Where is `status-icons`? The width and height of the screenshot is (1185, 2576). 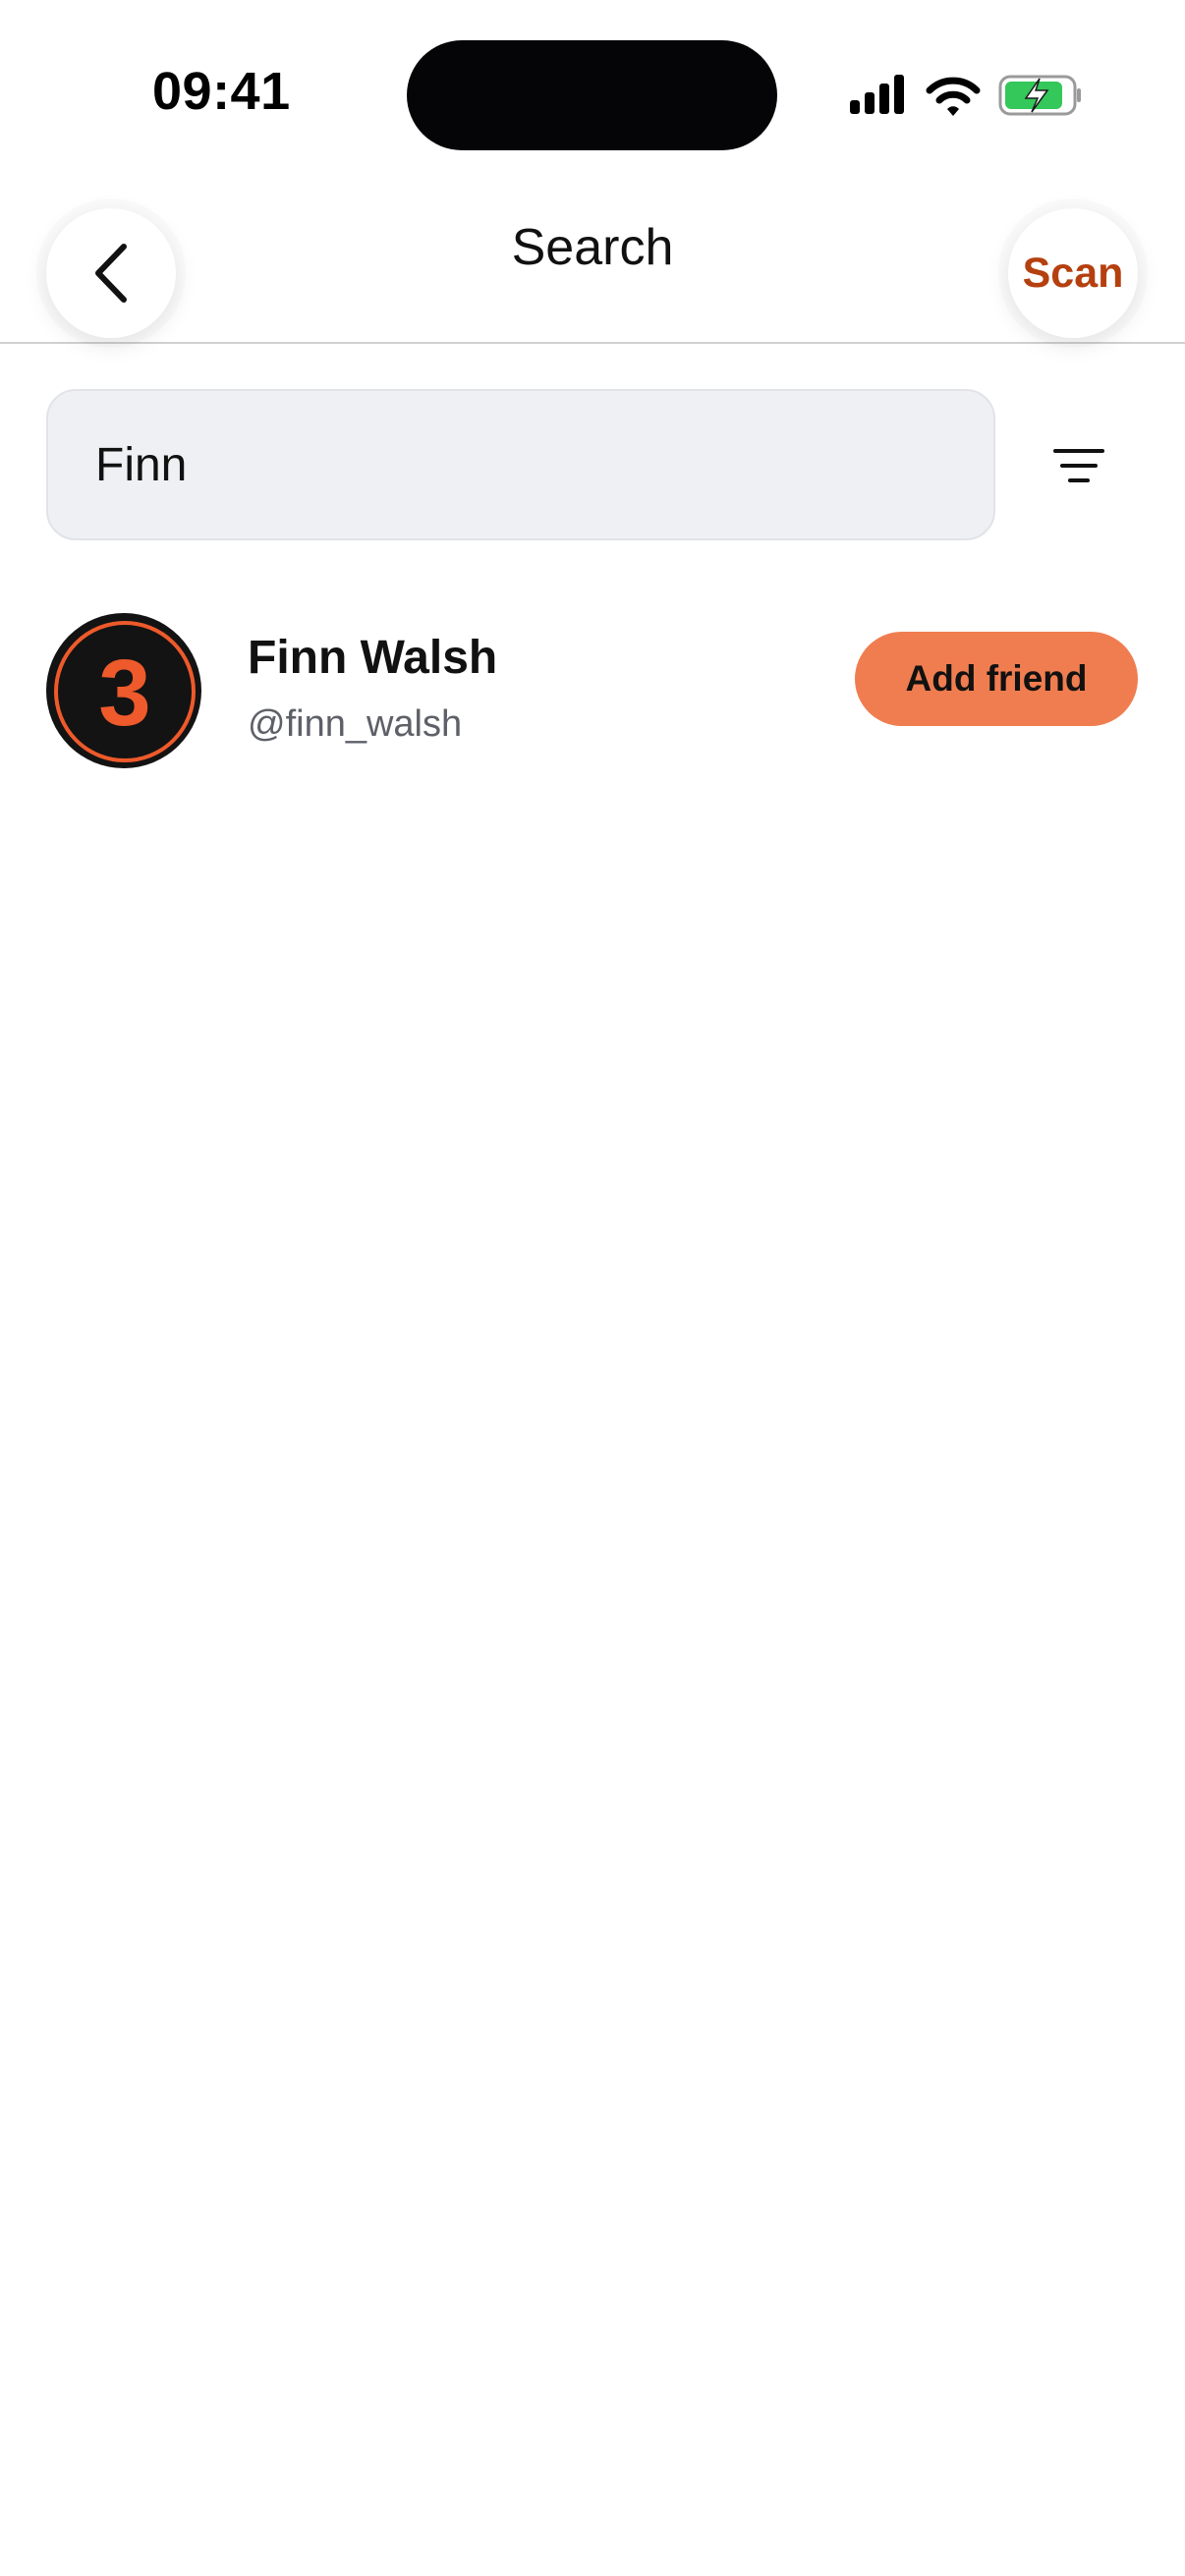 status-icons is located at coordinates (963, 95).